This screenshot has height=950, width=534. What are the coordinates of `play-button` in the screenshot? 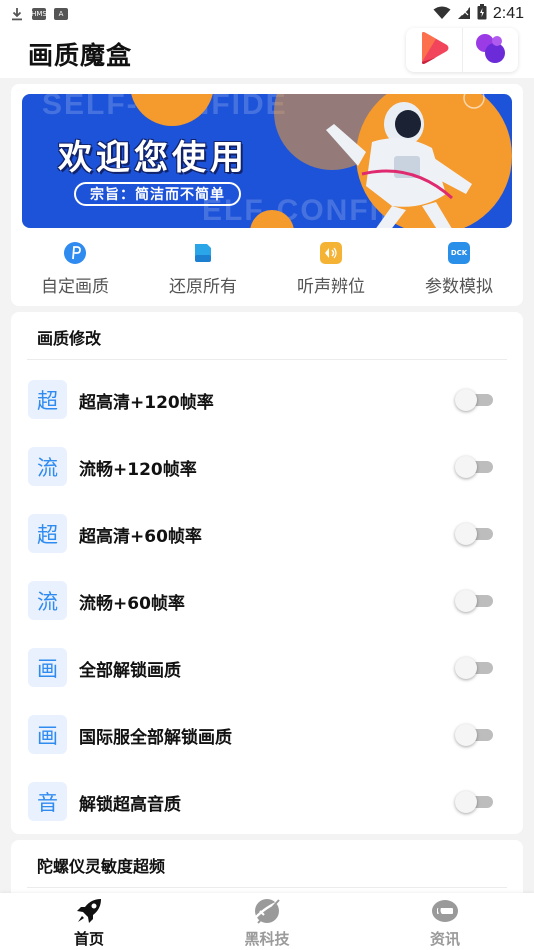 It's located at (434, 50).